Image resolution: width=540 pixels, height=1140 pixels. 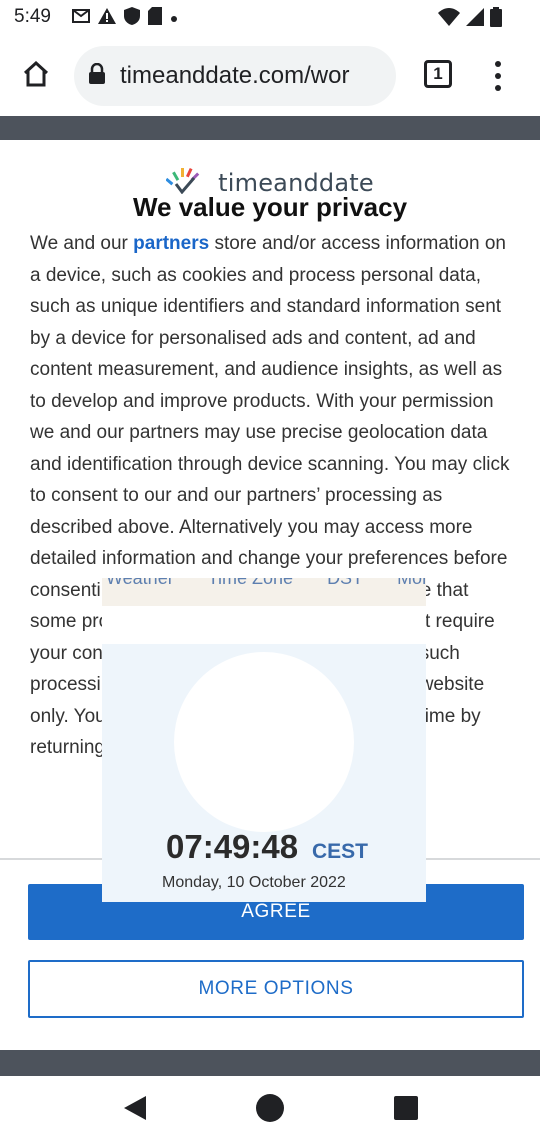 What do you see at coordinates (276, 989) in the screenshot?
I see `more-options-button: MORE OPTIONS` at bounding box center [276, 989].